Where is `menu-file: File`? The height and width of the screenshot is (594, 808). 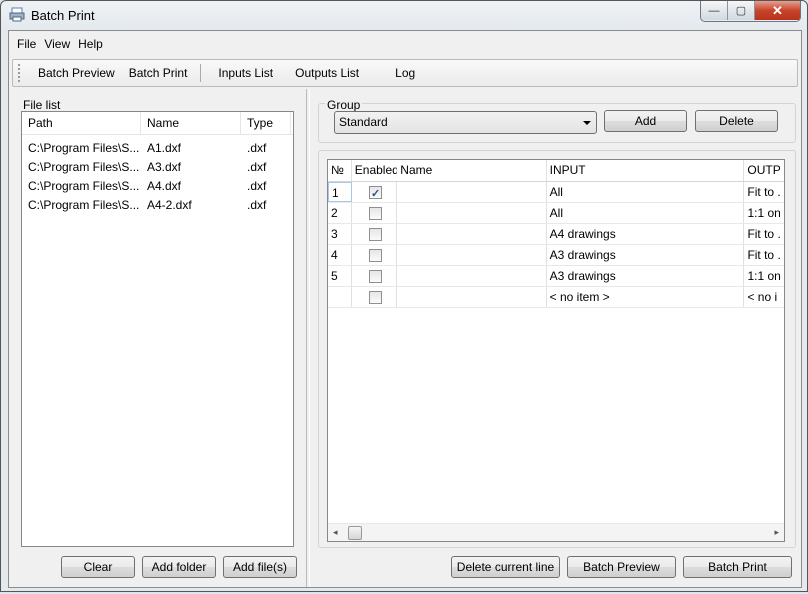
menu-file: File is located at coordinates (26, 44).